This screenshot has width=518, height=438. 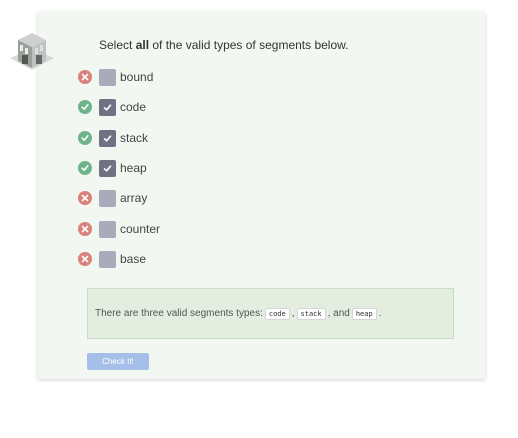 What do you see at coordinates (140, 229) in the screenshot?
I see `option-label: counter` at bounding box center [140, 229].